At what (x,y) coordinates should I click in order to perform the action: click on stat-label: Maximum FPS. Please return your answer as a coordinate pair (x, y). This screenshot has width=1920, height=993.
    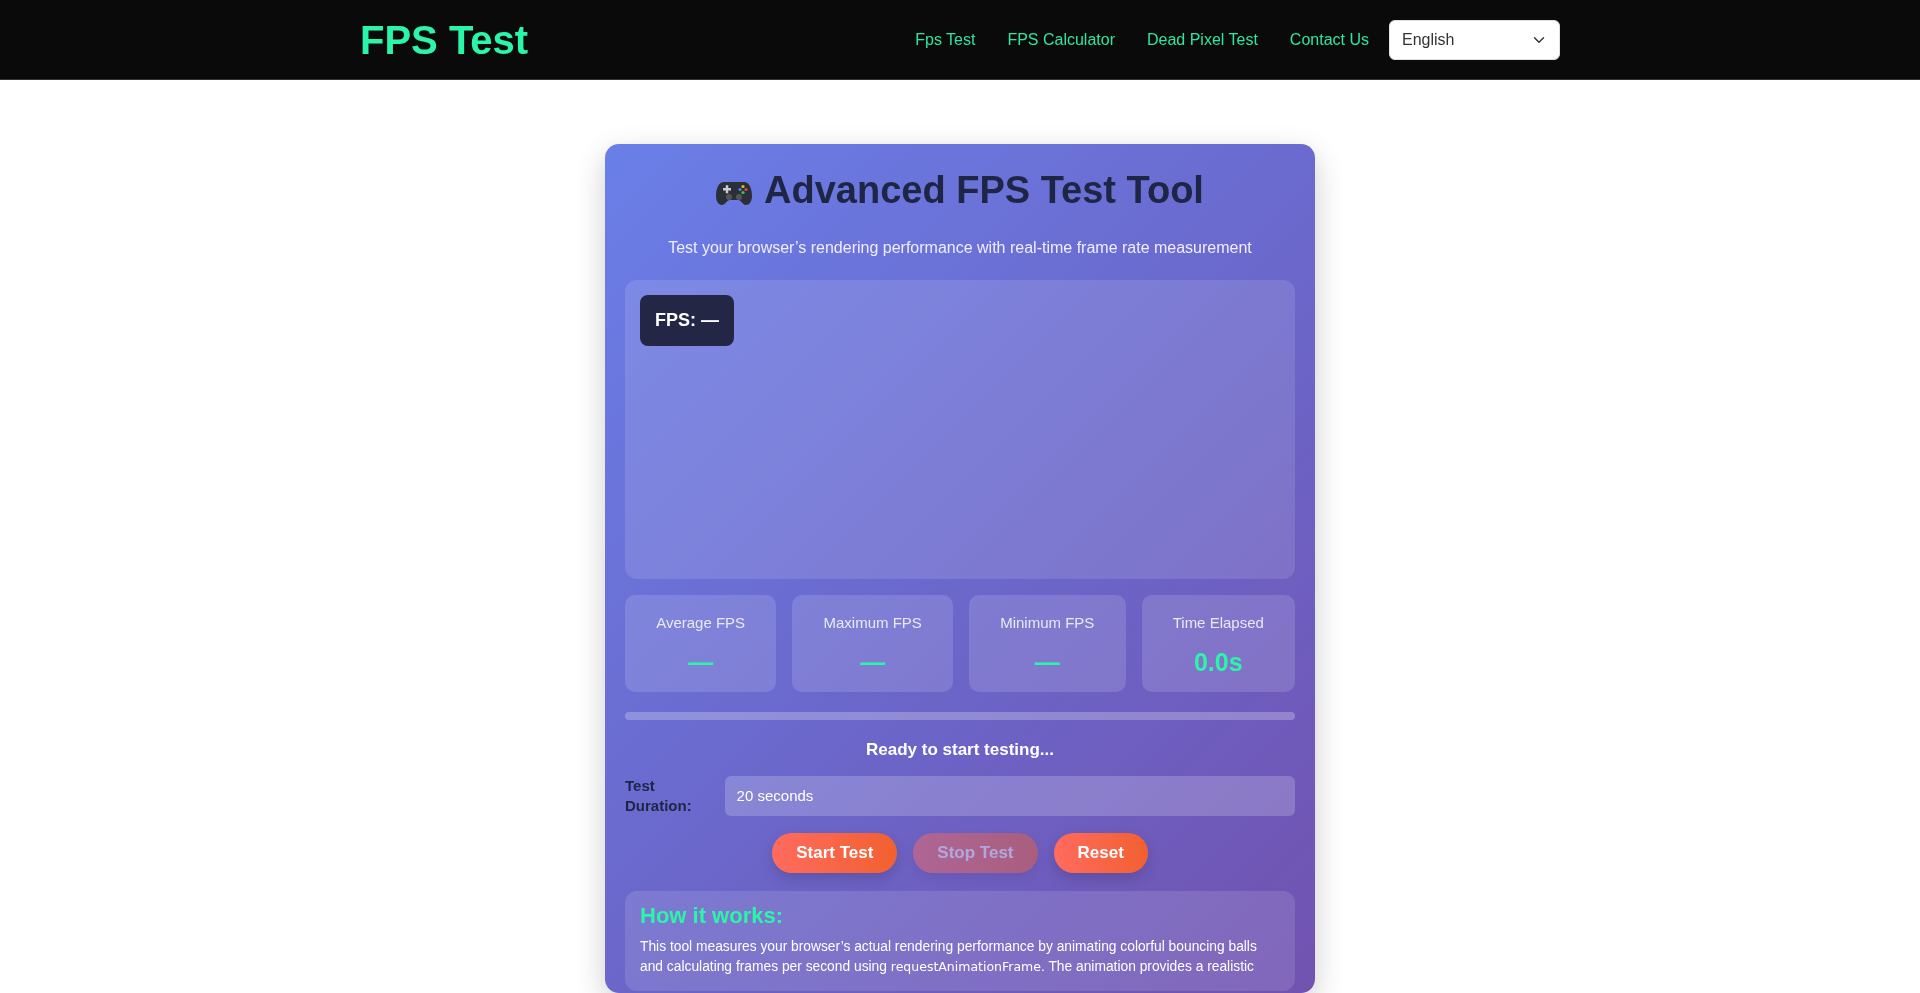
    Looking at the image, I should click on (872, 622).